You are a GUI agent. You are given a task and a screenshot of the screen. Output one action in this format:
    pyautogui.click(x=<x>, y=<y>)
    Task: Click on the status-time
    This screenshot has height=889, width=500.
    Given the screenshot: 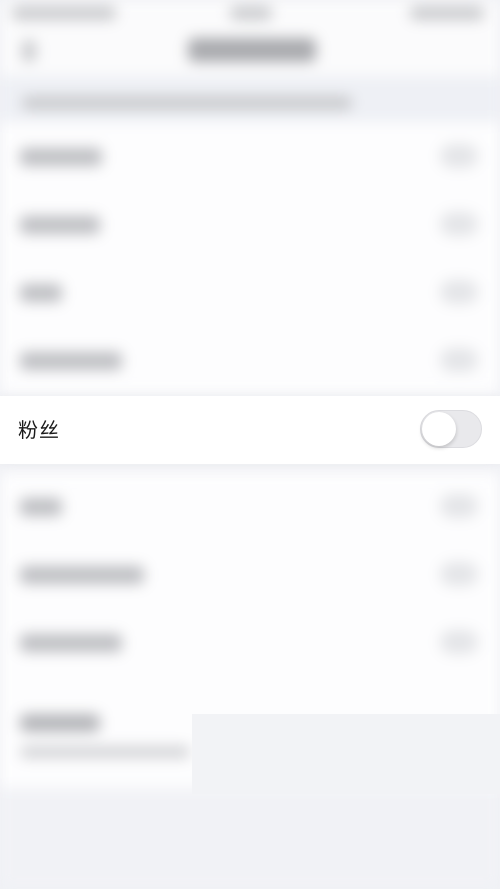 What is the action you would take?
    pyautogui.click(x=251, y=13)
    